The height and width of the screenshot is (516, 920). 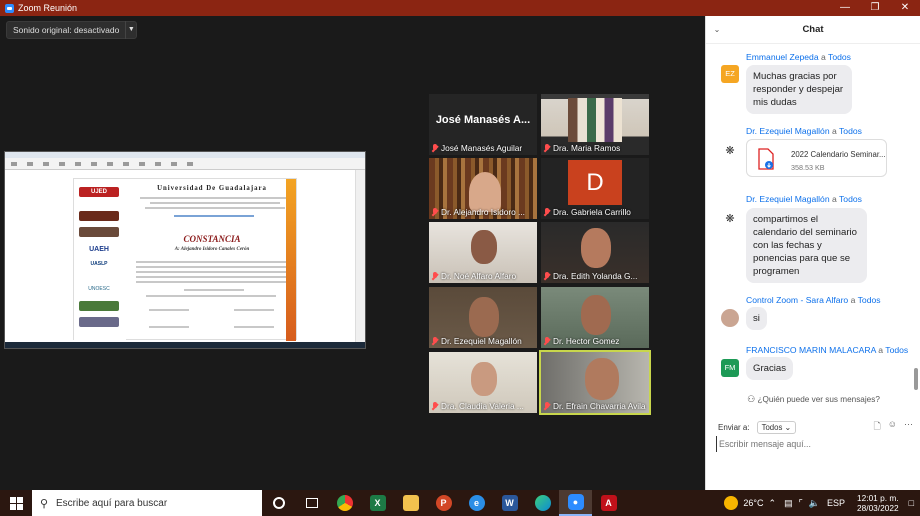 I want to click on cortana-icon, so click(x=278, y=503).